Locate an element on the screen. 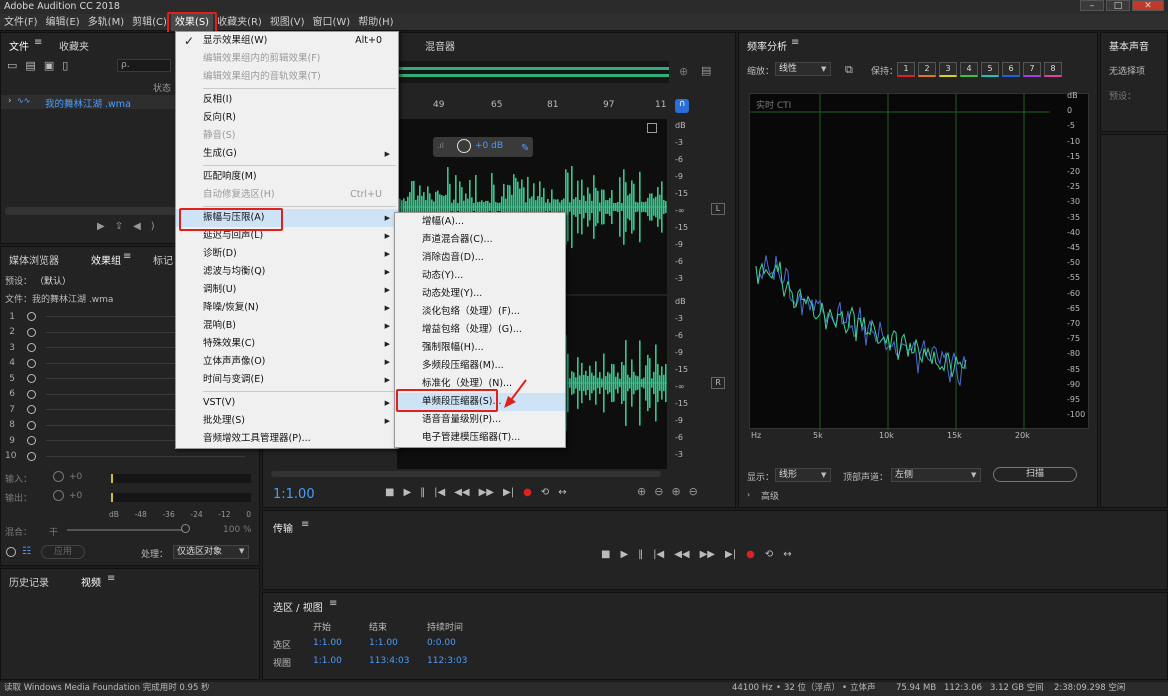 This screenshot has height=696, width=1168. effects-menu-item: 调制(U) ▶ is located at coordinates (287, 290).